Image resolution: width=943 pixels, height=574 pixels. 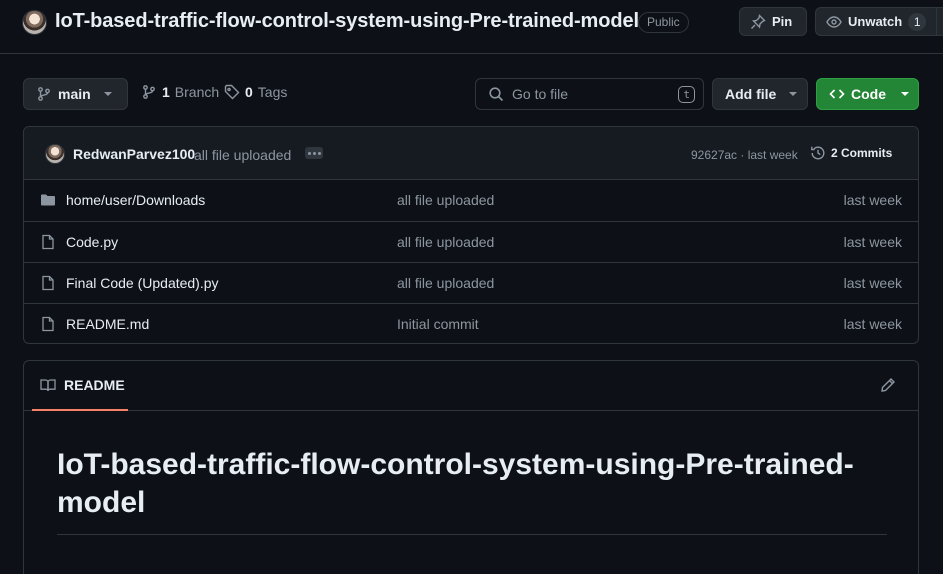 What do you see at coordinates (744, 155) in the screenshot?
I see `commit-hash-time: 92627ac · last week` at bounding box center [744, 155].